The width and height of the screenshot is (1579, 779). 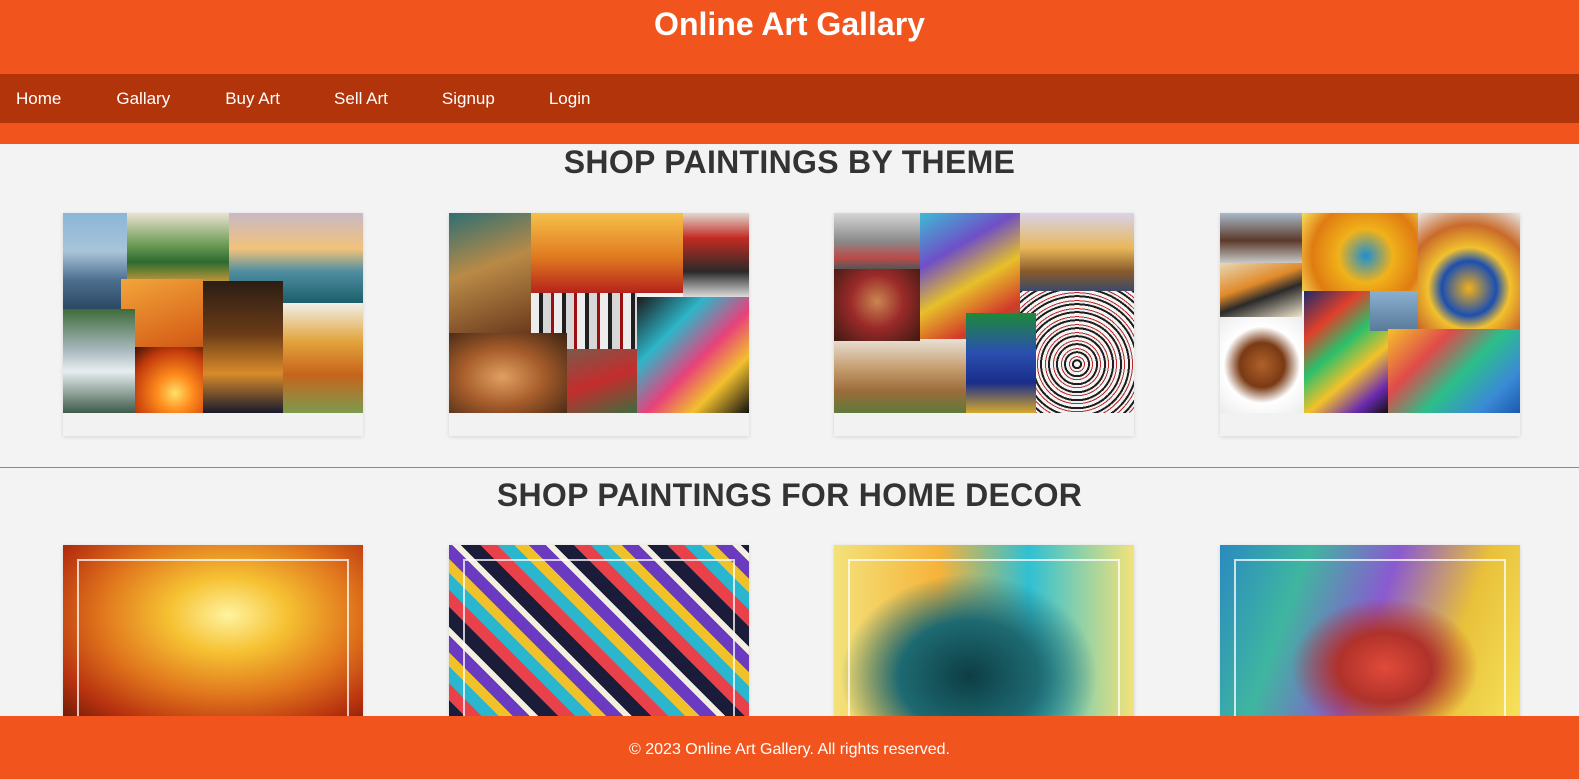 What do you see at coordinates (38, 98) in the screenshot?
I see `nav-link-home: Home` at bounding box center [38, 98].